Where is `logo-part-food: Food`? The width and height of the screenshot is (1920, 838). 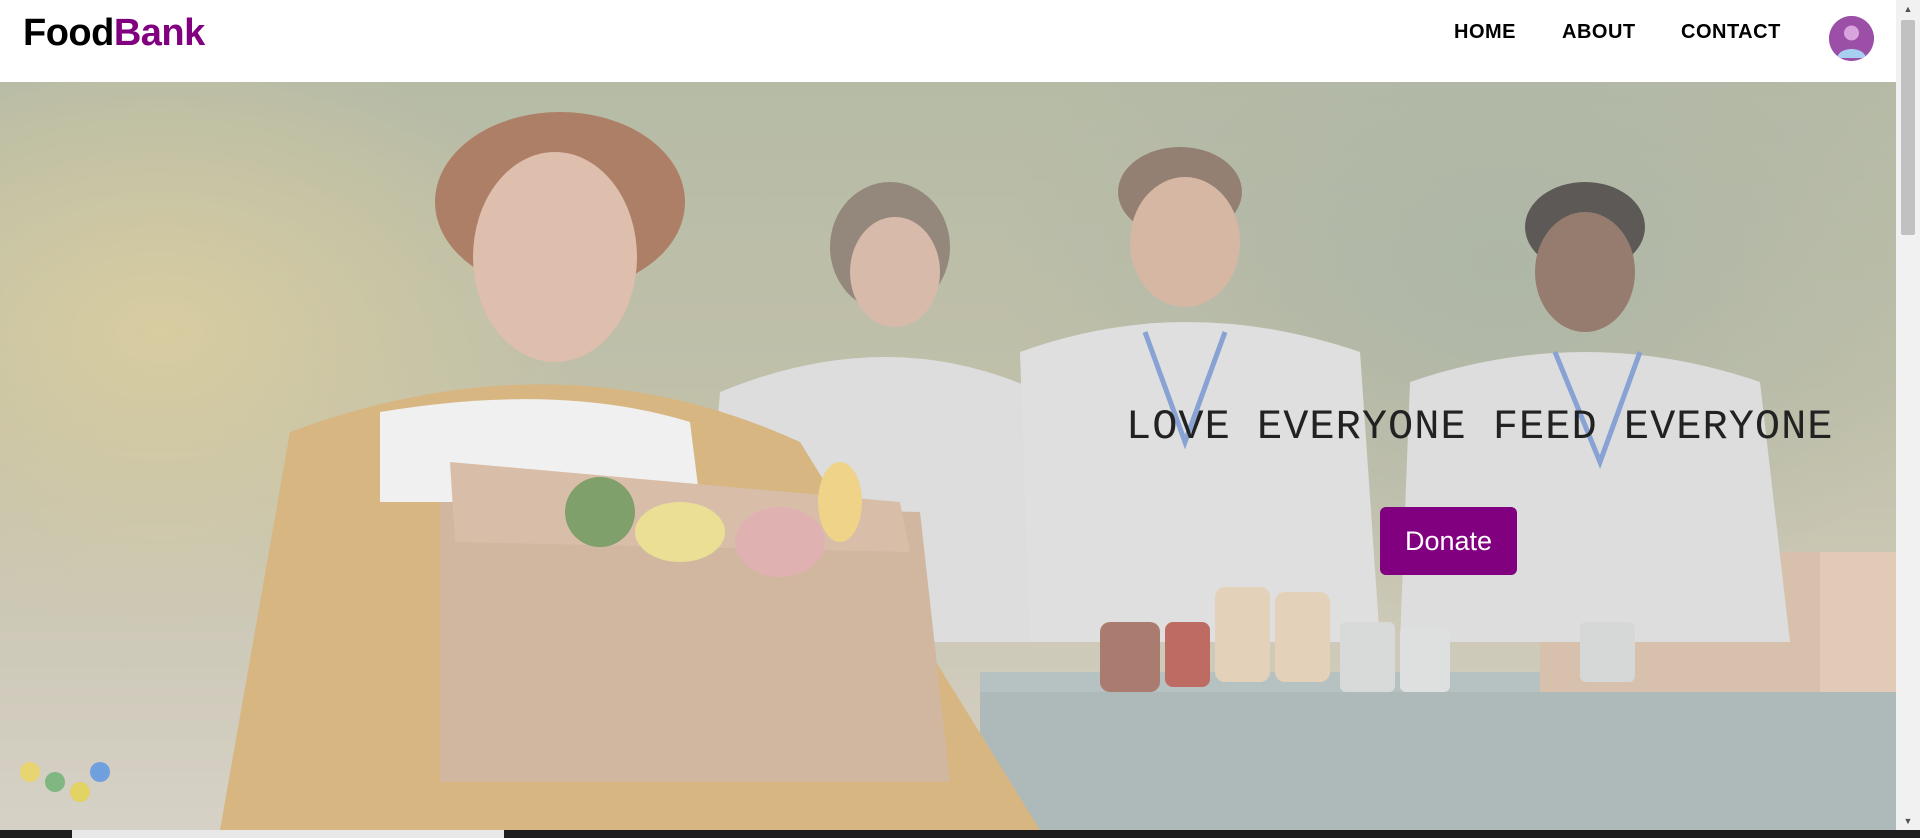 logo-part-food: Food is located at coordinates (68, 33).